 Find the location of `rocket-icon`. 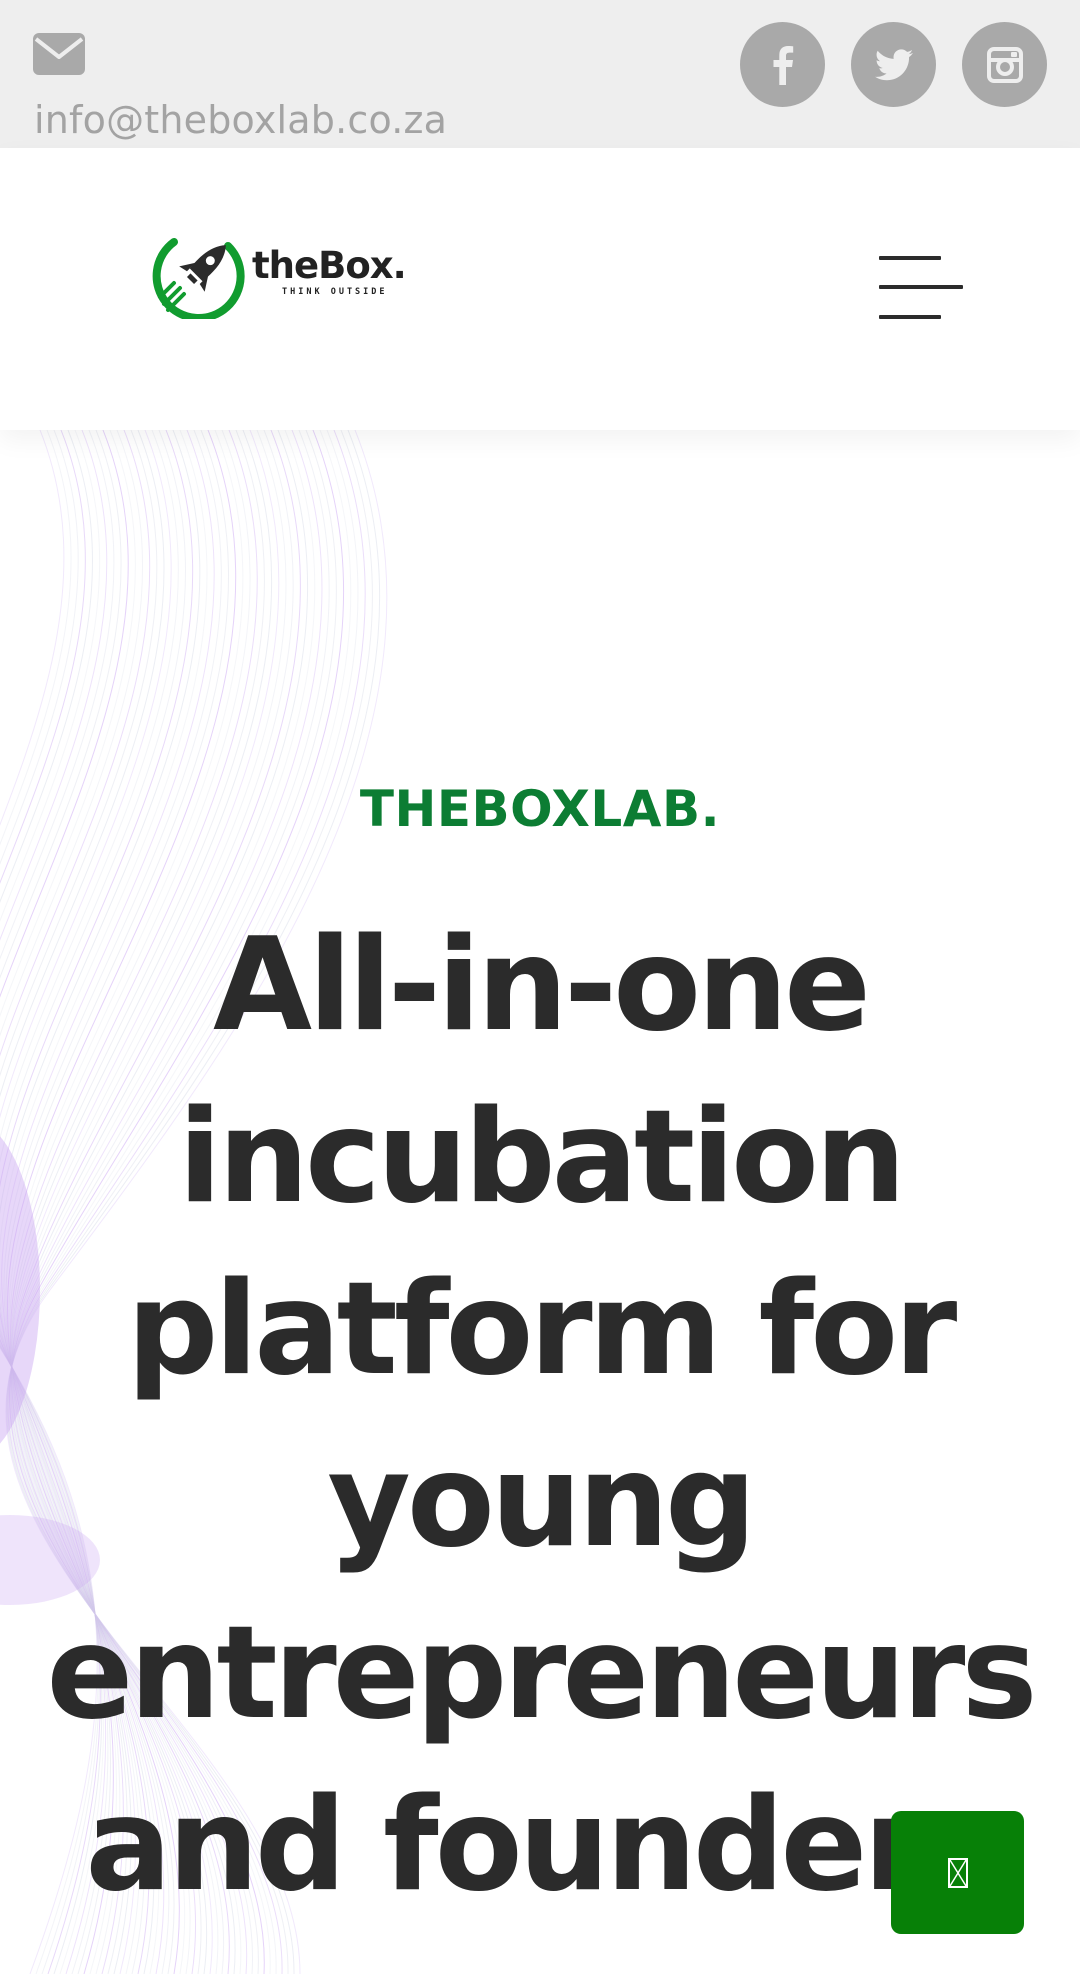

rocket-icon is located at coordinates (198, 278).